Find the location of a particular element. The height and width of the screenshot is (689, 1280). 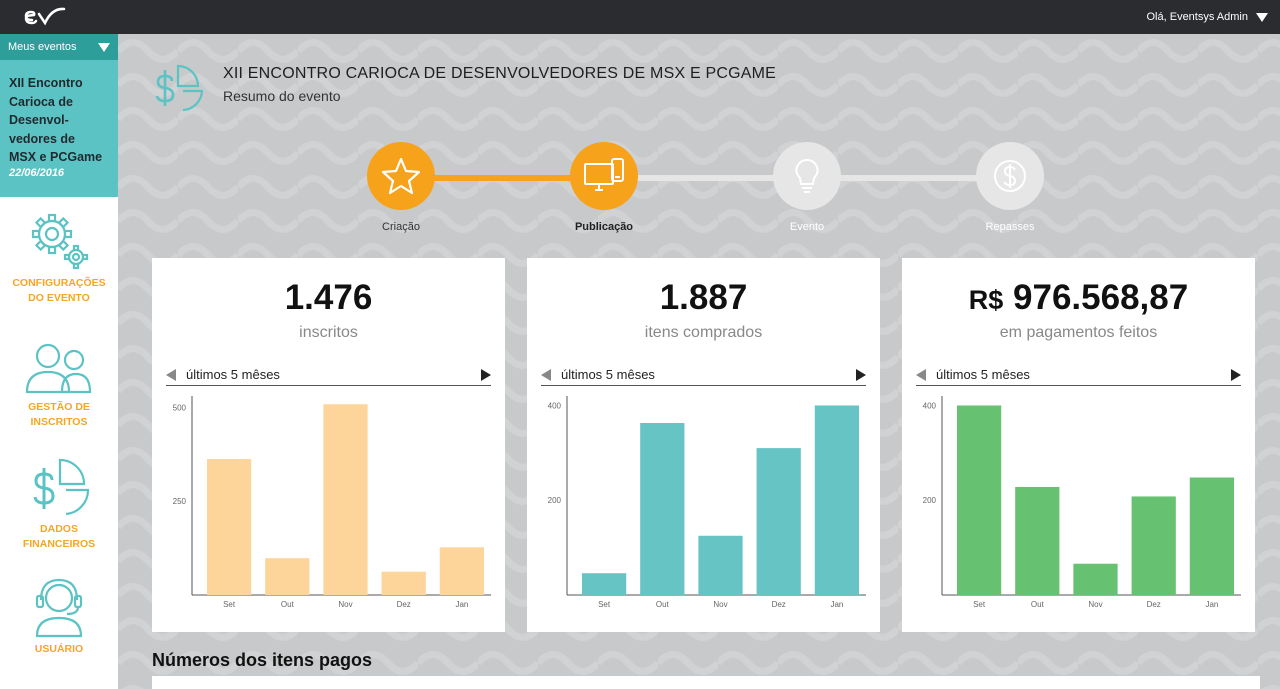

step-label: Evento is located at coordinates (807, 227).